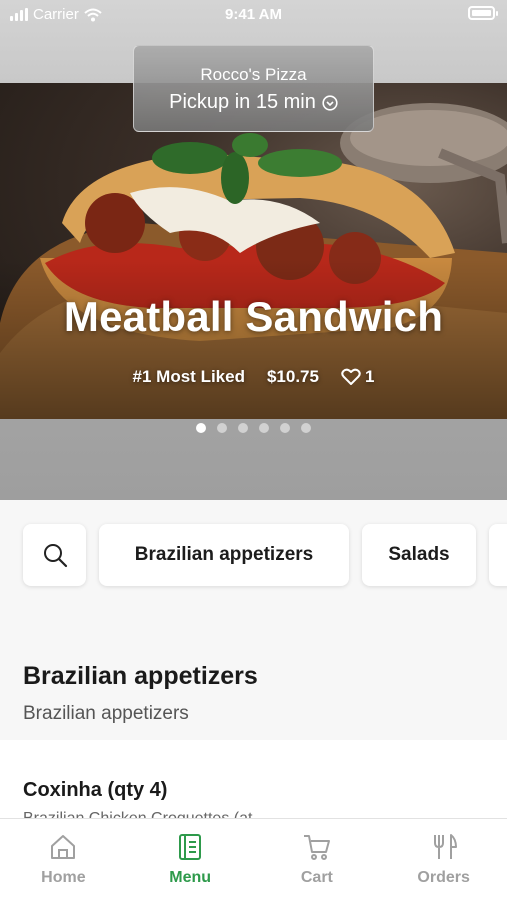  Describe the element at coordinates (224, 555) in the screenshot. I see `category-chip-brazilian-appetizers: Brazilian appetizers` at that location.